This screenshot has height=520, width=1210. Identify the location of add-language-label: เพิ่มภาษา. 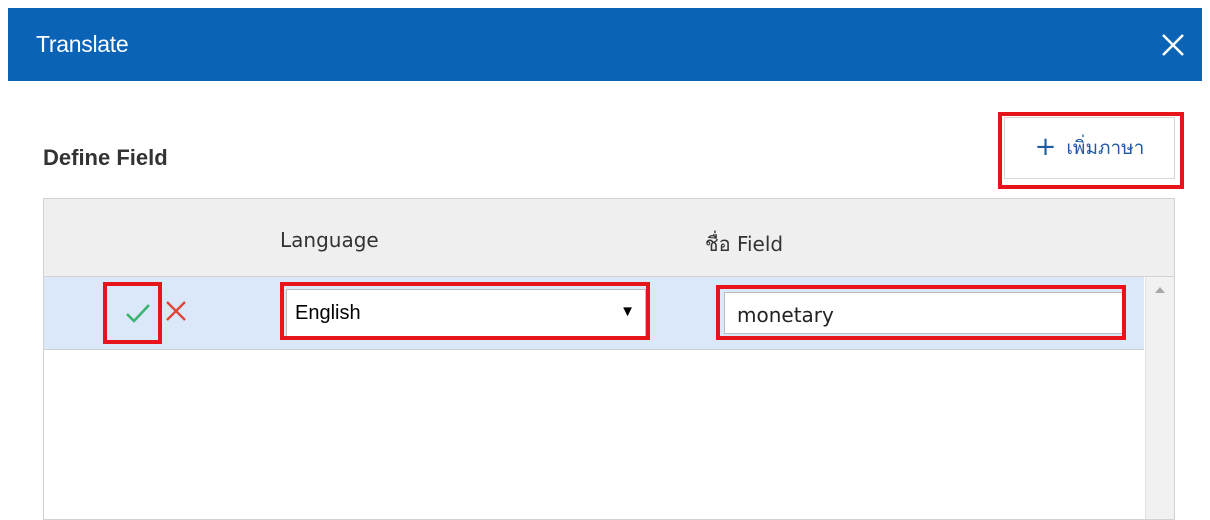
(1105, 148).